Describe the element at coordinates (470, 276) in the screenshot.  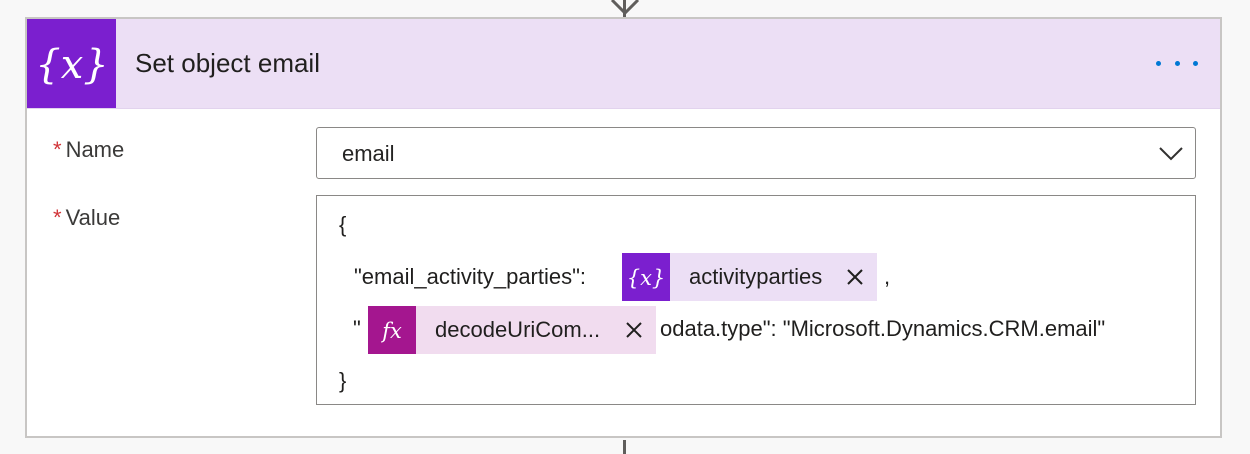
I see `code-line-email-activity-parties-key: "email_activity_parties":` at that location.